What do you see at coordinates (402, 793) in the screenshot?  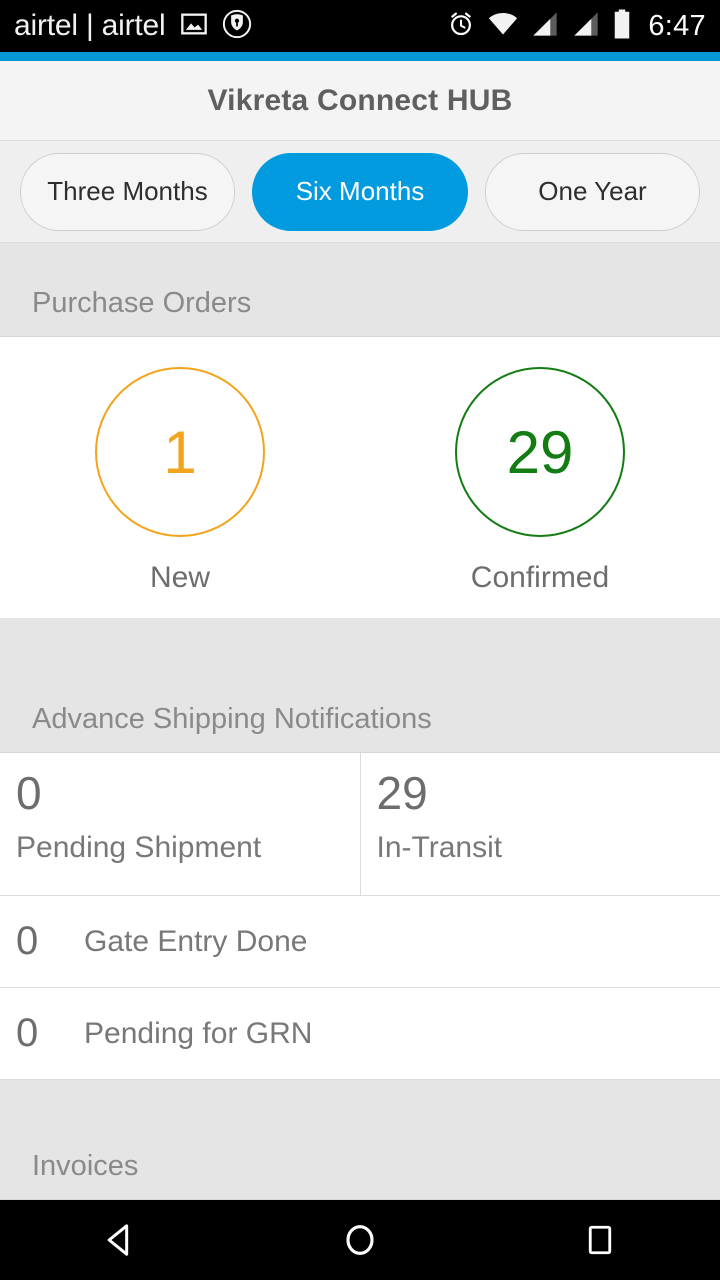 I see `asn-in-transit-value: 29` at bounding box center [402, 793].